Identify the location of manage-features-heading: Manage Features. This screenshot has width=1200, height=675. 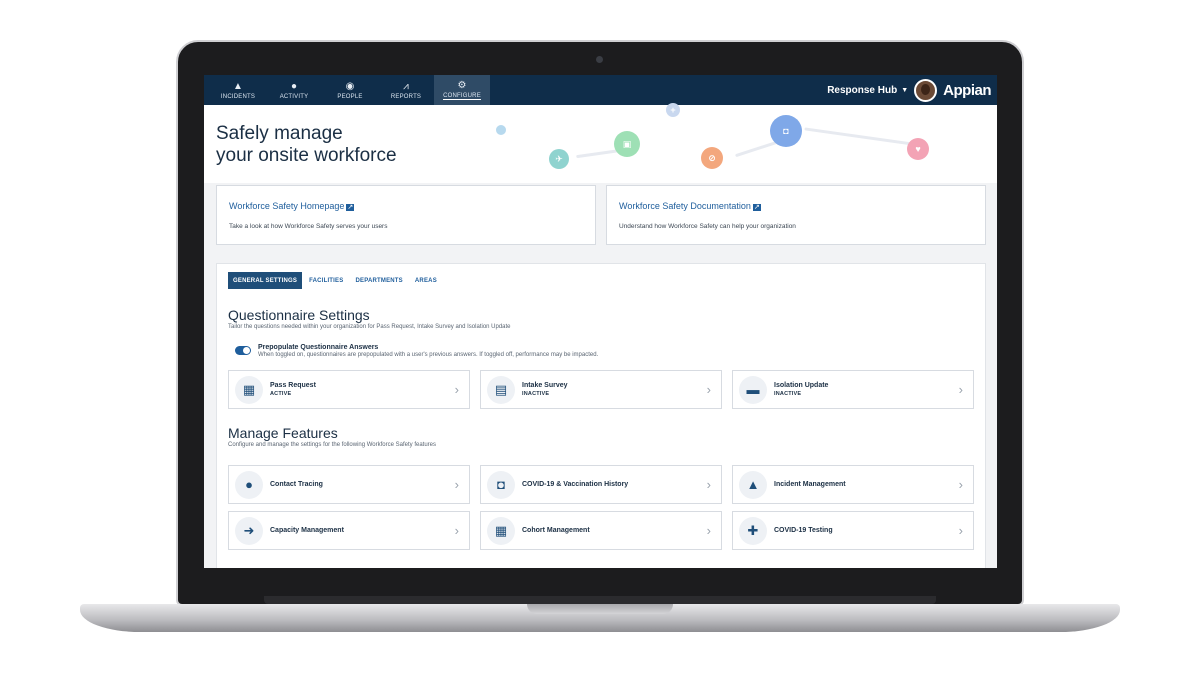
(283, 433).